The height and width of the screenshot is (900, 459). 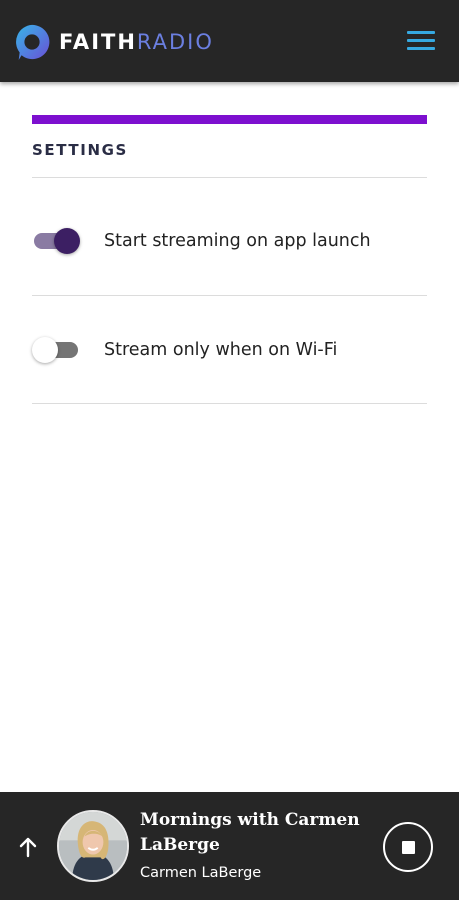 What do you see at coordinates (221, 350) in the screenshot?
I see `wifi-only-label: Stream only when on Wi-Fi` at bounding box center [221, 350].